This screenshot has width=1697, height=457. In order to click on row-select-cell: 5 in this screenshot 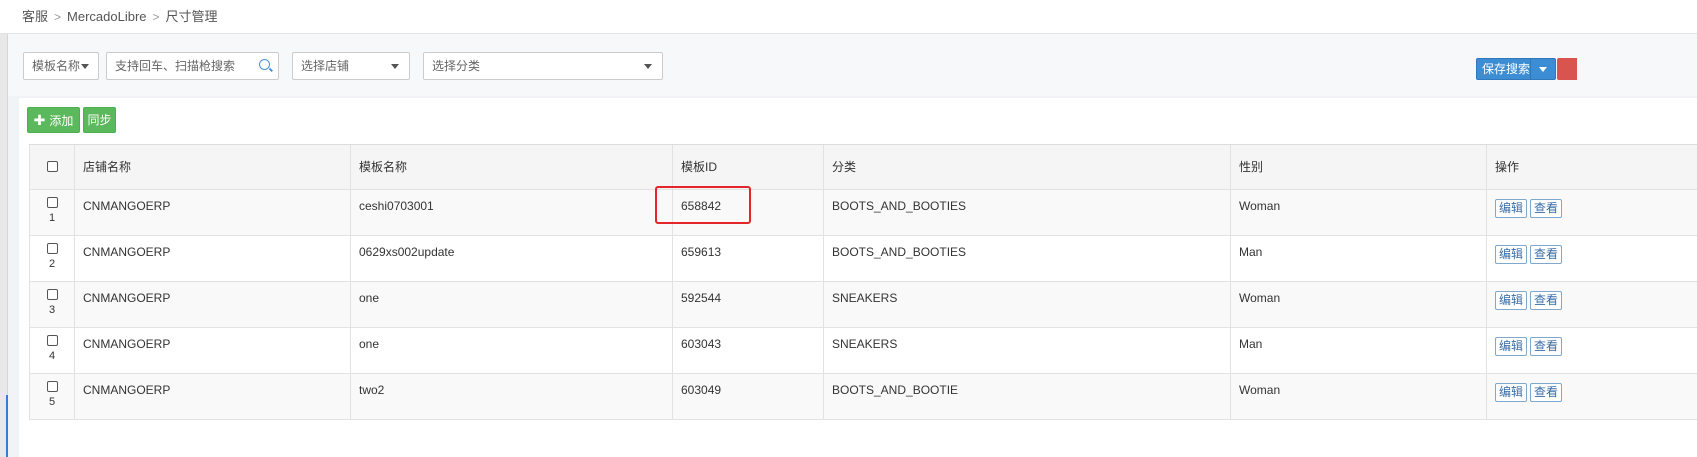, I will do `click(52, 396)`.